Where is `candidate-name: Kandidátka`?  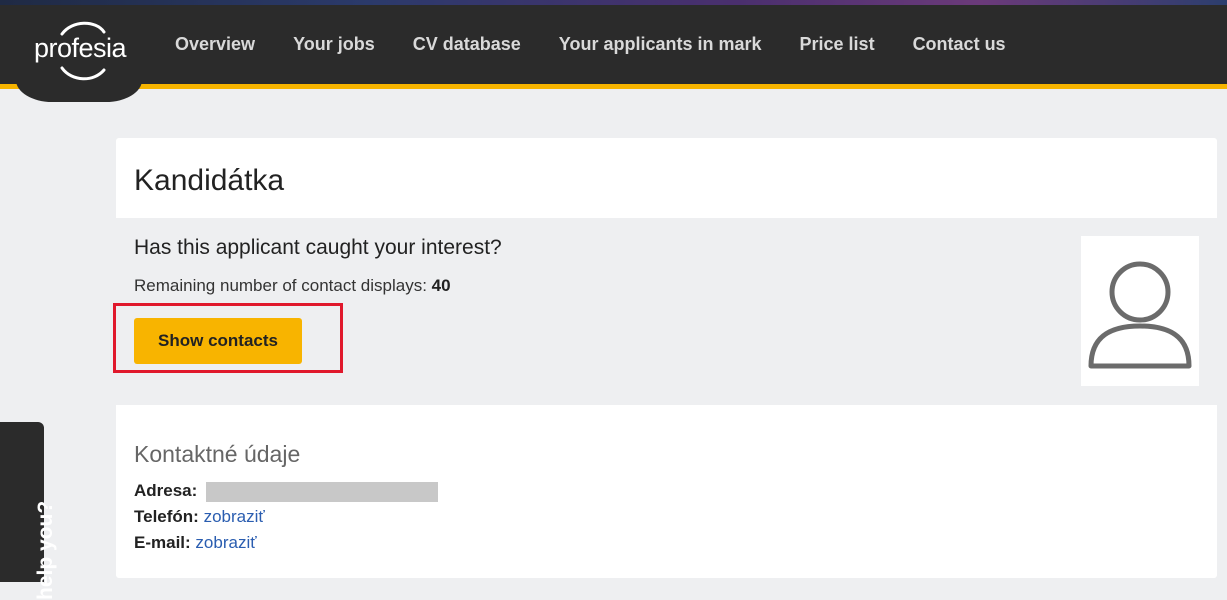
candidate-name: Kandidátka is located at coordinates (209, 180).